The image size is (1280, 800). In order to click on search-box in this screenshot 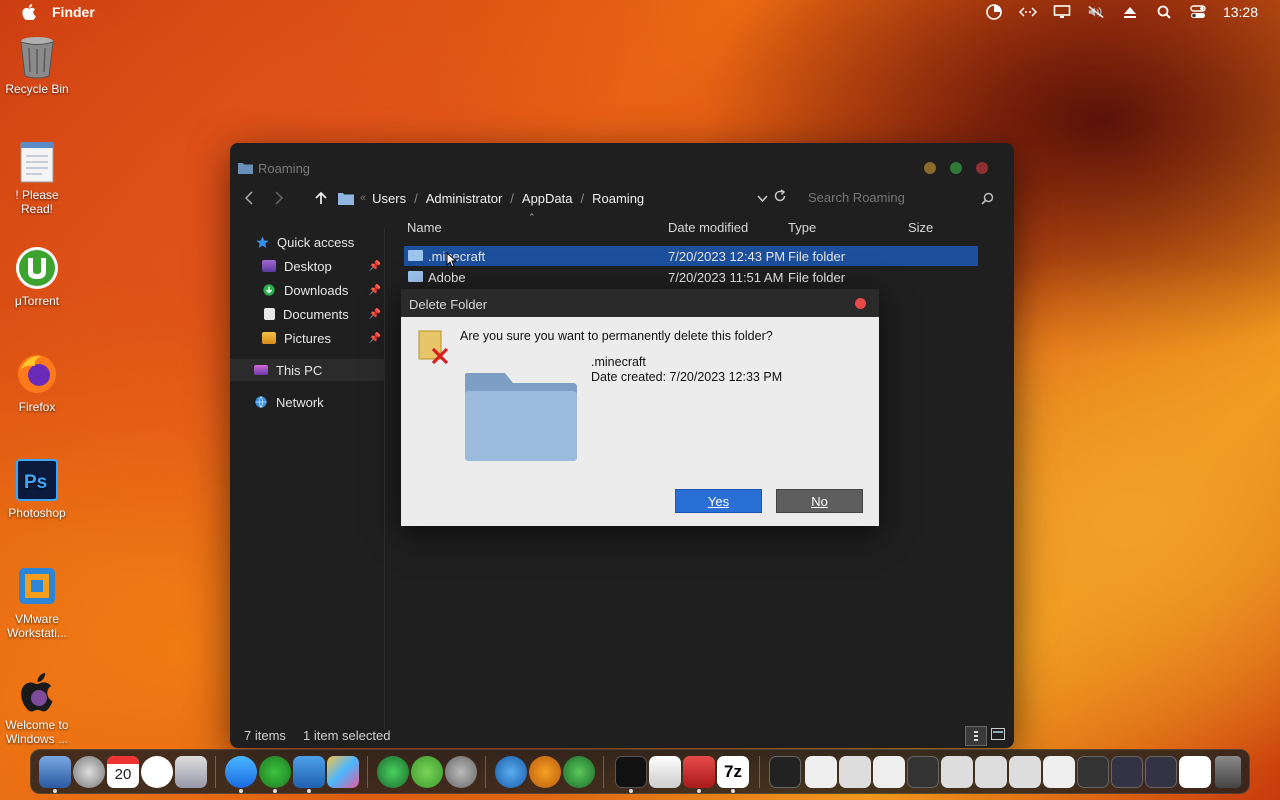, I will do `click(904, 198)`.